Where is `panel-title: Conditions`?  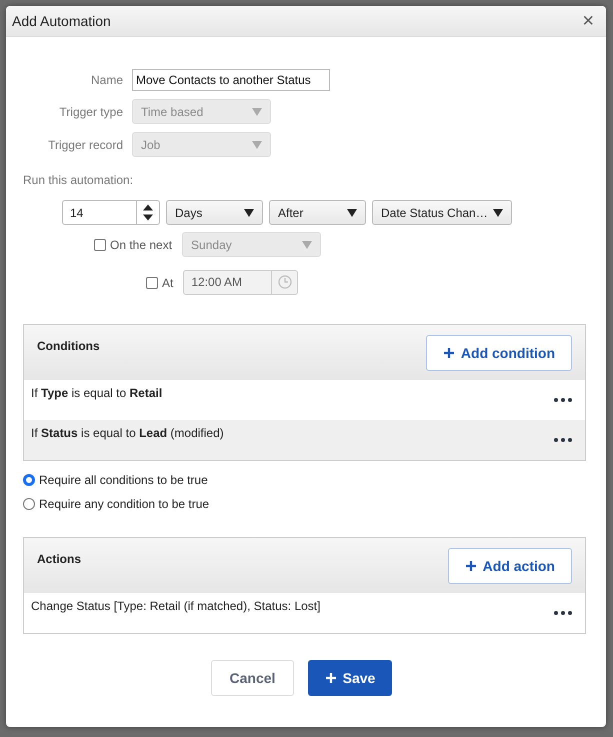
panel-title: Conditions is located at coordinates (68, 346).